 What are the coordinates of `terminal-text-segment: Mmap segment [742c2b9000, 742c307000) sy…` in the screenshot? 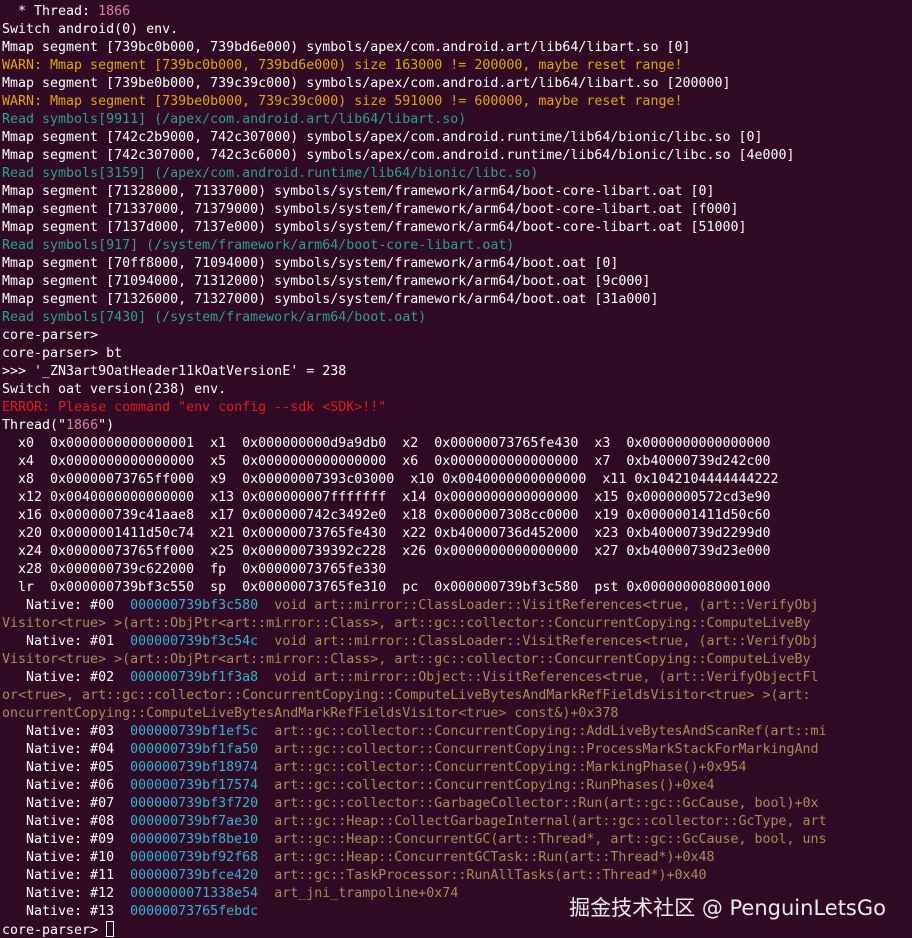 It's located at (382, 137).